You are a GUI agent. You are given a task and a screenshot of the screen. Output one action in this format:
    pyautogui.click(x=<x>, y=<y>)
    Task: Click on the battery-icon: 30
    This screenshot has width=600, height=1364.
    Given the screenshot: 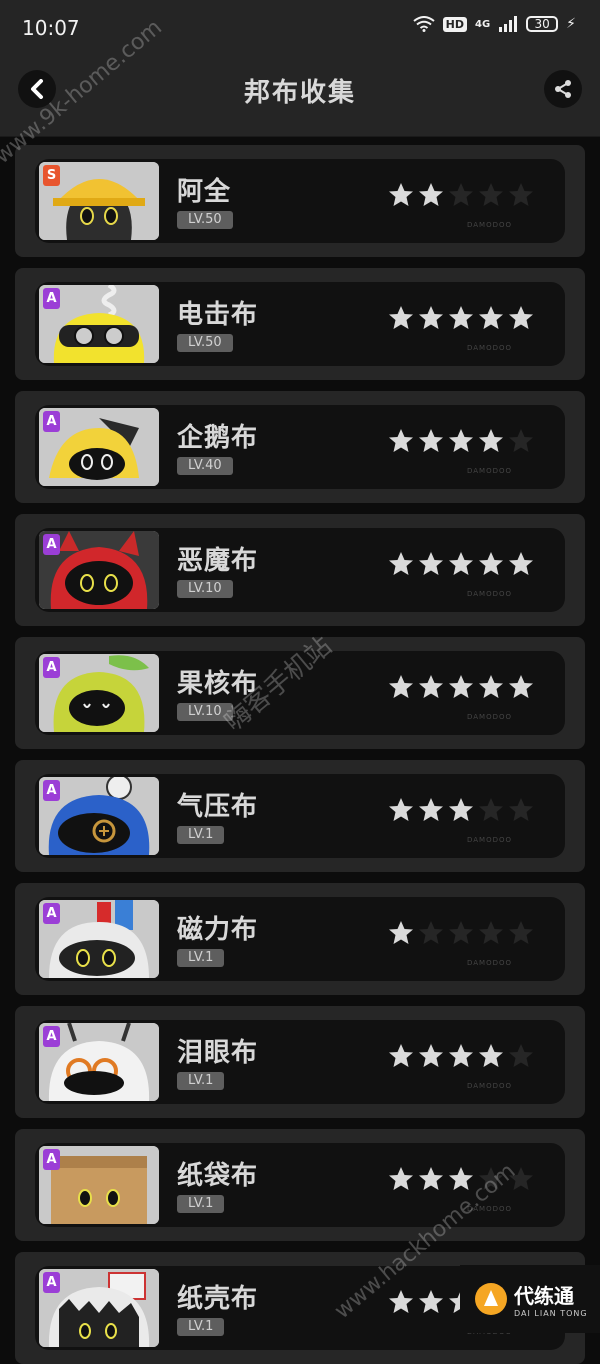 What is the action you would take?
    pyautogui.click(x=542, y=24)
    